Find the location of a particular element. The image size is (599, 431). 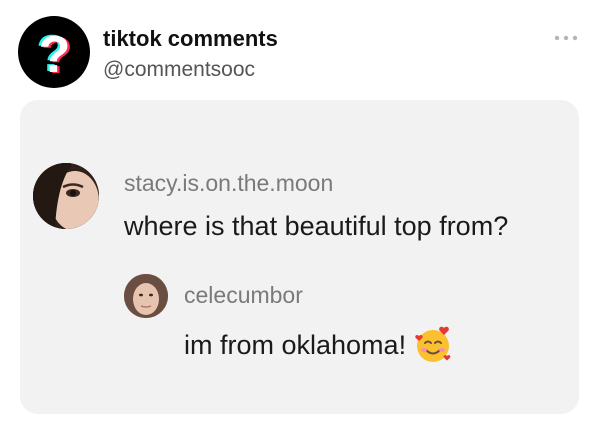

account-handle: @commentsooc is located at coordinates (179, 70).